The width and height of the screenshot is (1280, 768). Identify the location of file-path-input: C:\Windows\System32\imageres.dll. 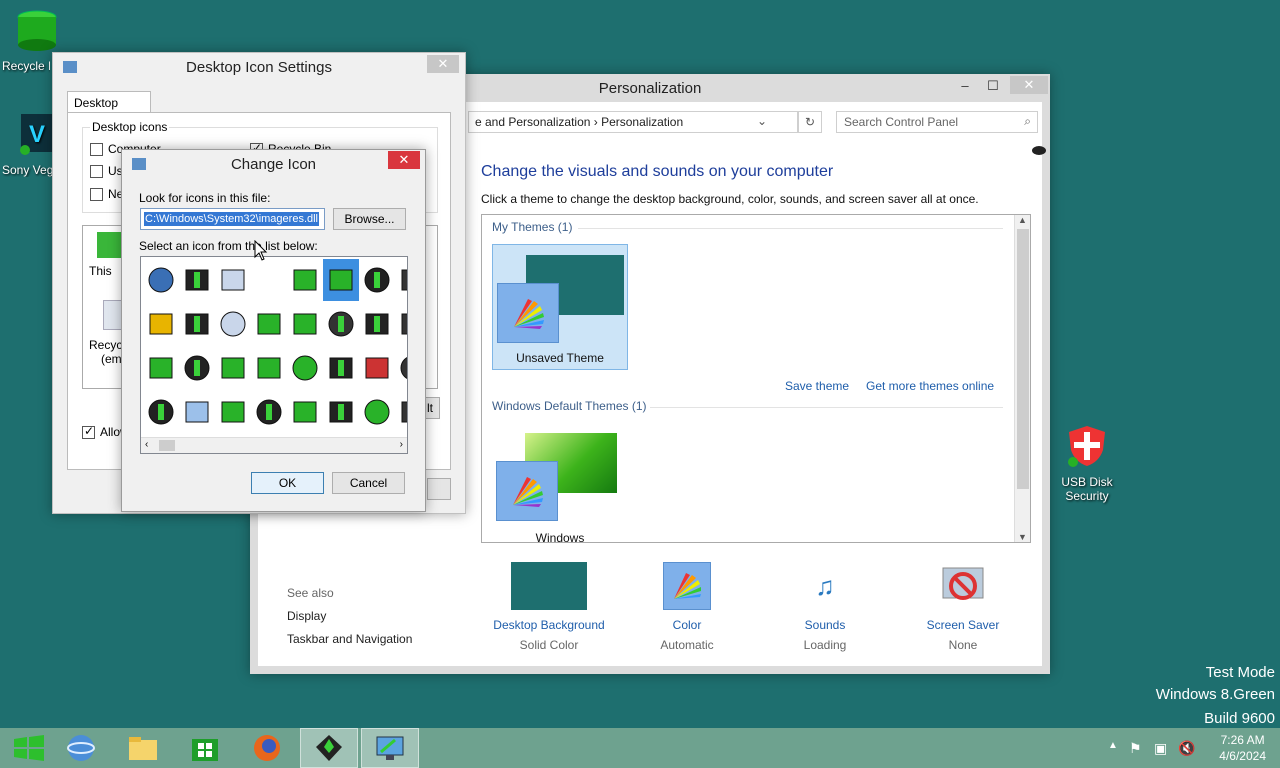
(232, 219).